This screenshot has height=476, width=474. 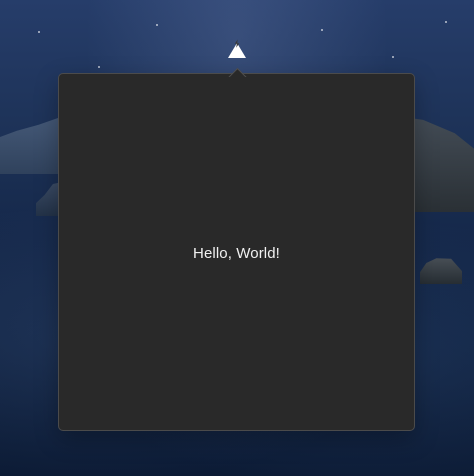 I want to click on lightning-icon, so click(x=237, y=48).